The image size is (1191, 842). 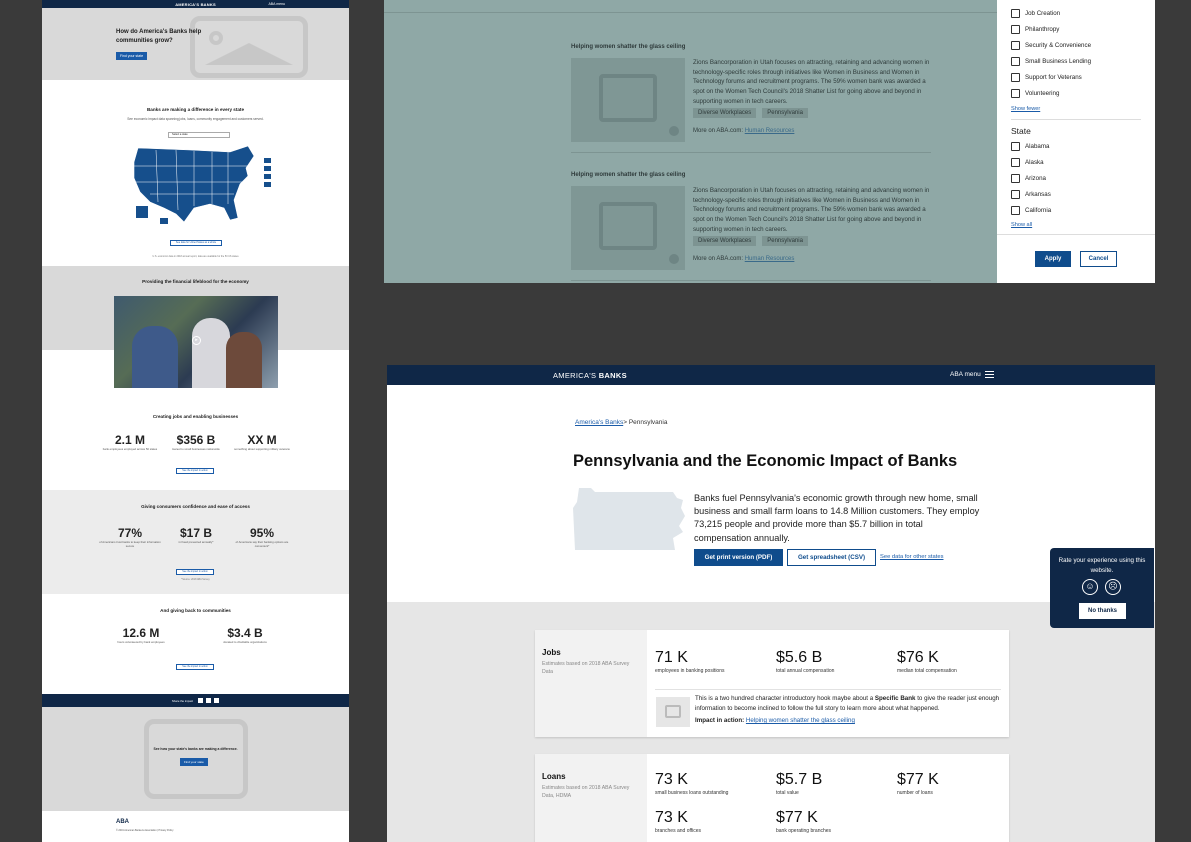 What do you see at coordinates (690, 661) in the screenshot?
I see `metric: 71 Kemployees in banking positions` at bounding box center [690, 661].